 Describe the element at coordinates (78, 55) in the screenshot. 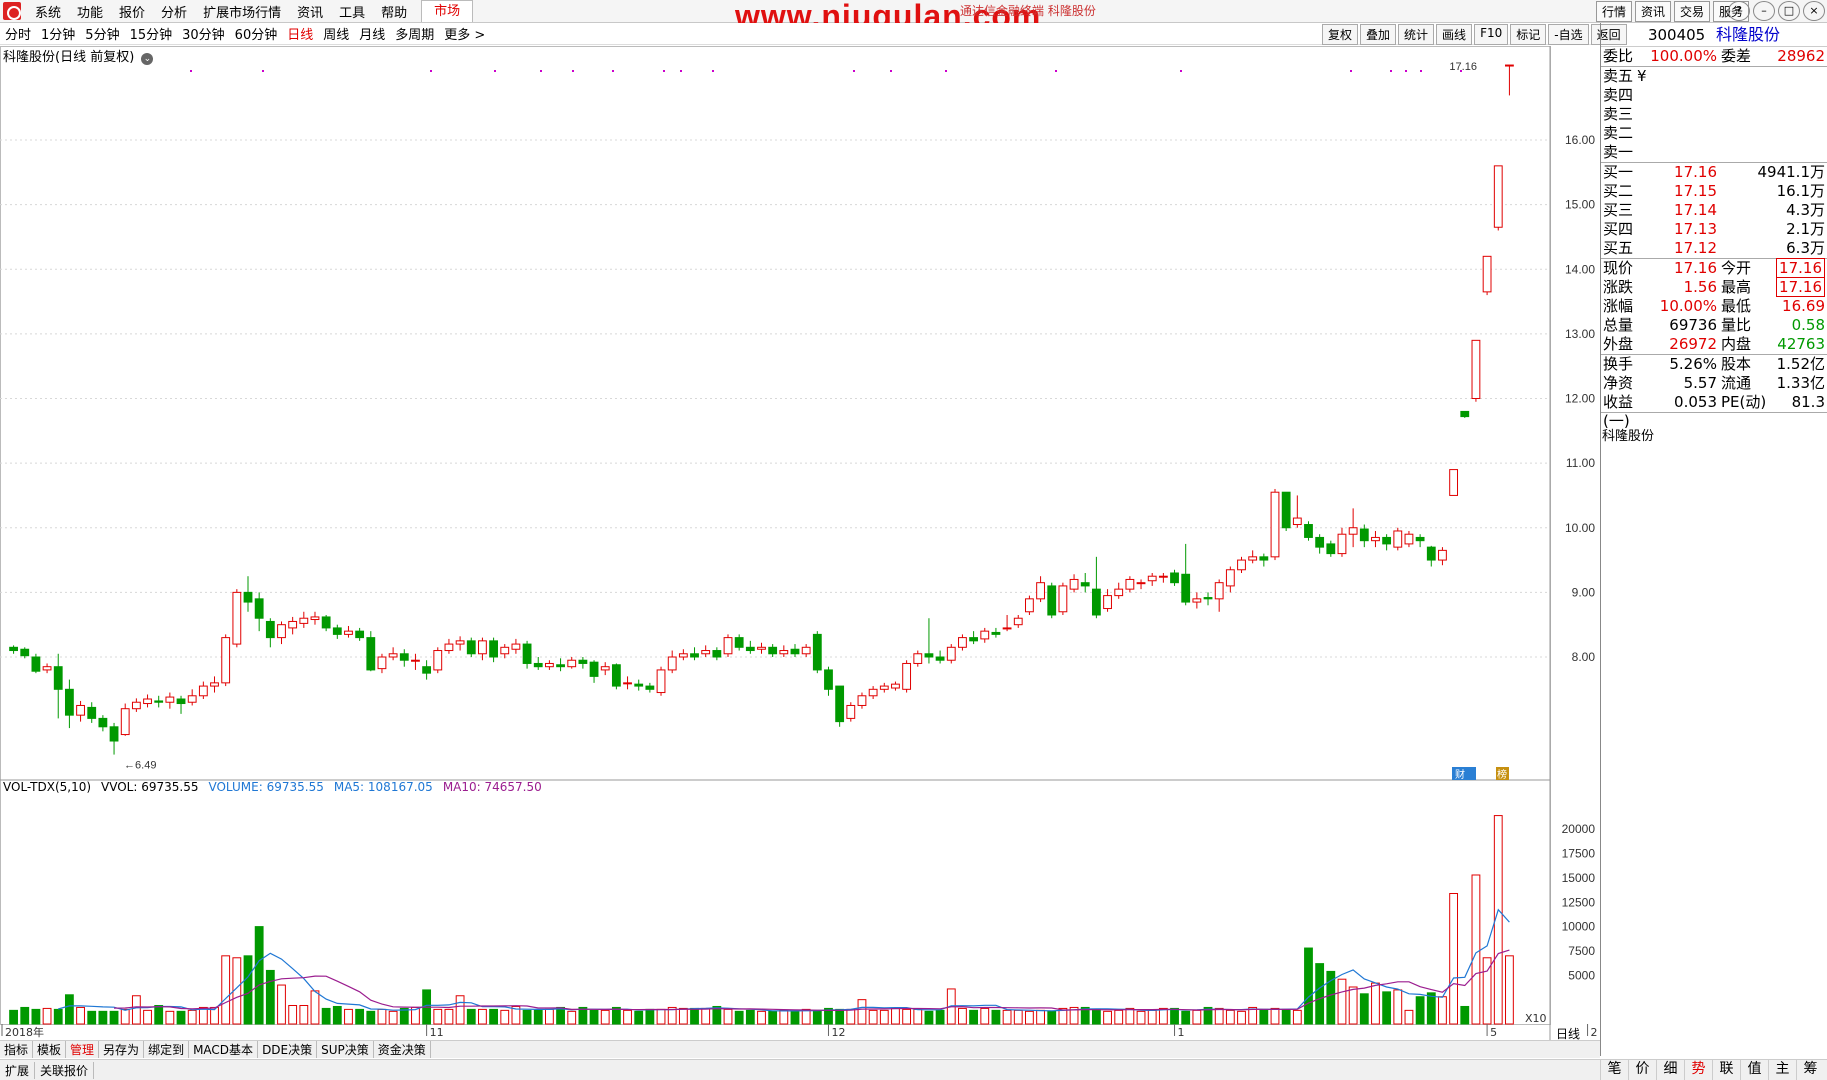

I see `chart-title: 科隆股份(日线 前复权) ⌄` at that location.